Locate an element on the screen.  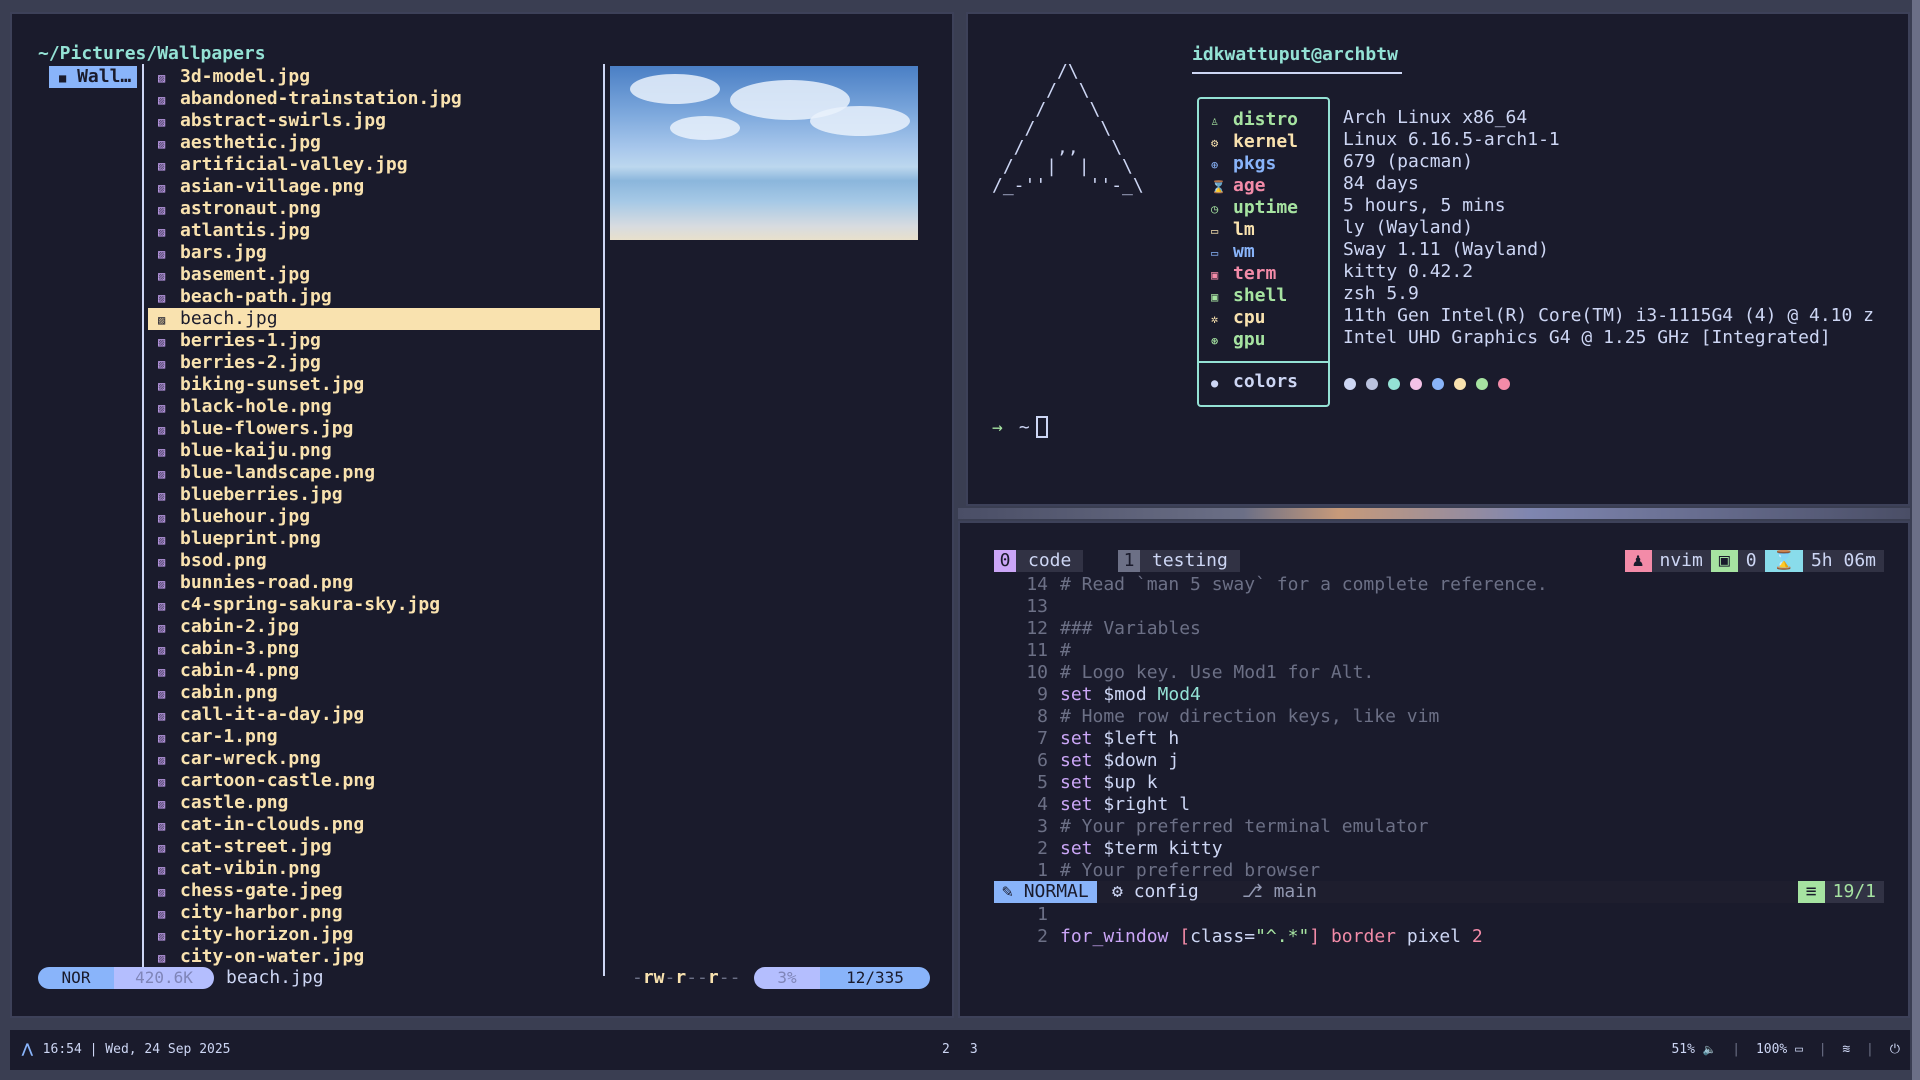
palette-dot is located at coordinates (1372, 384).